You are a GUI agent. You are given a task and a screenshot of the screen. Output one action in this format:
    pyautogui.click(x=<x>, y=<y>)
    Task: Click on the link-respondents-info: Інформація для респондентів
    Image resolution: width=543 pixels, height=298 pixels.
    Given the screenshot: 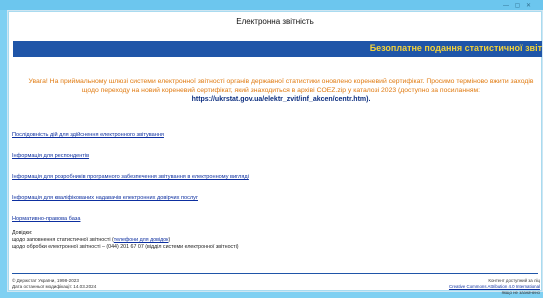 What is the action you would take?
    pyautogui.click(x=272, y=156)
    